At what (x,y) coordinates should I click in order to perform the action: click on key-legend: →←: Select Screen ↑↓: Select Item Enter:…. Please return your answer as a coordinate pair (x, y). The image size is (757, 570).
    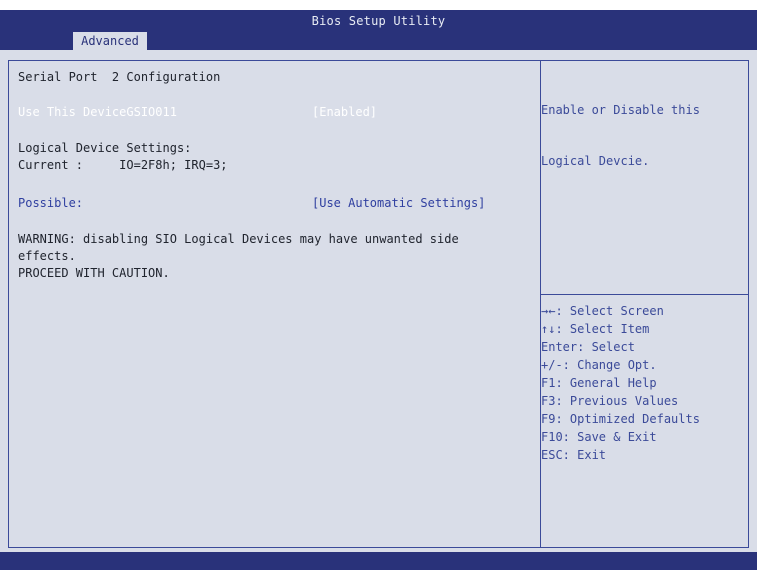
    Looking at the image, I should click on (643, 383).